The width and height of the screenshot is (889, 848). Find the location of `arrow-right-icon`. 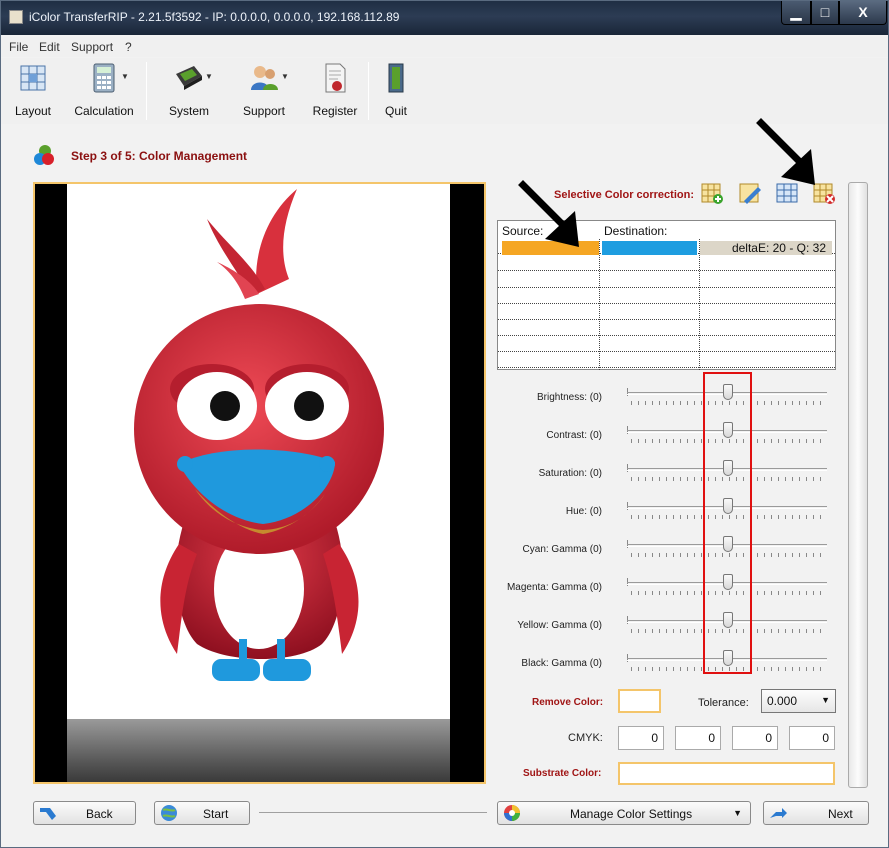

arrow-right-icon is located at coordinates (778, 813).